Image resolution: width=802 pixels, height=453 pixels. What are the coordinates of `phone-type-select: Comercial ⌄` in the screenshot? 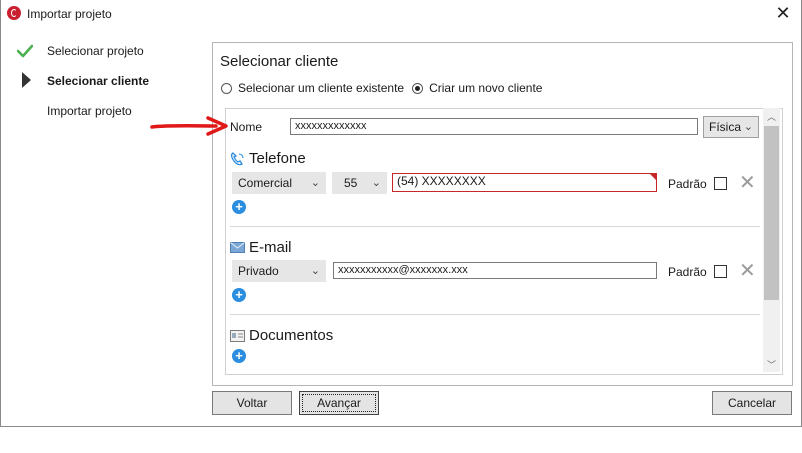 It's located at (279, 183).